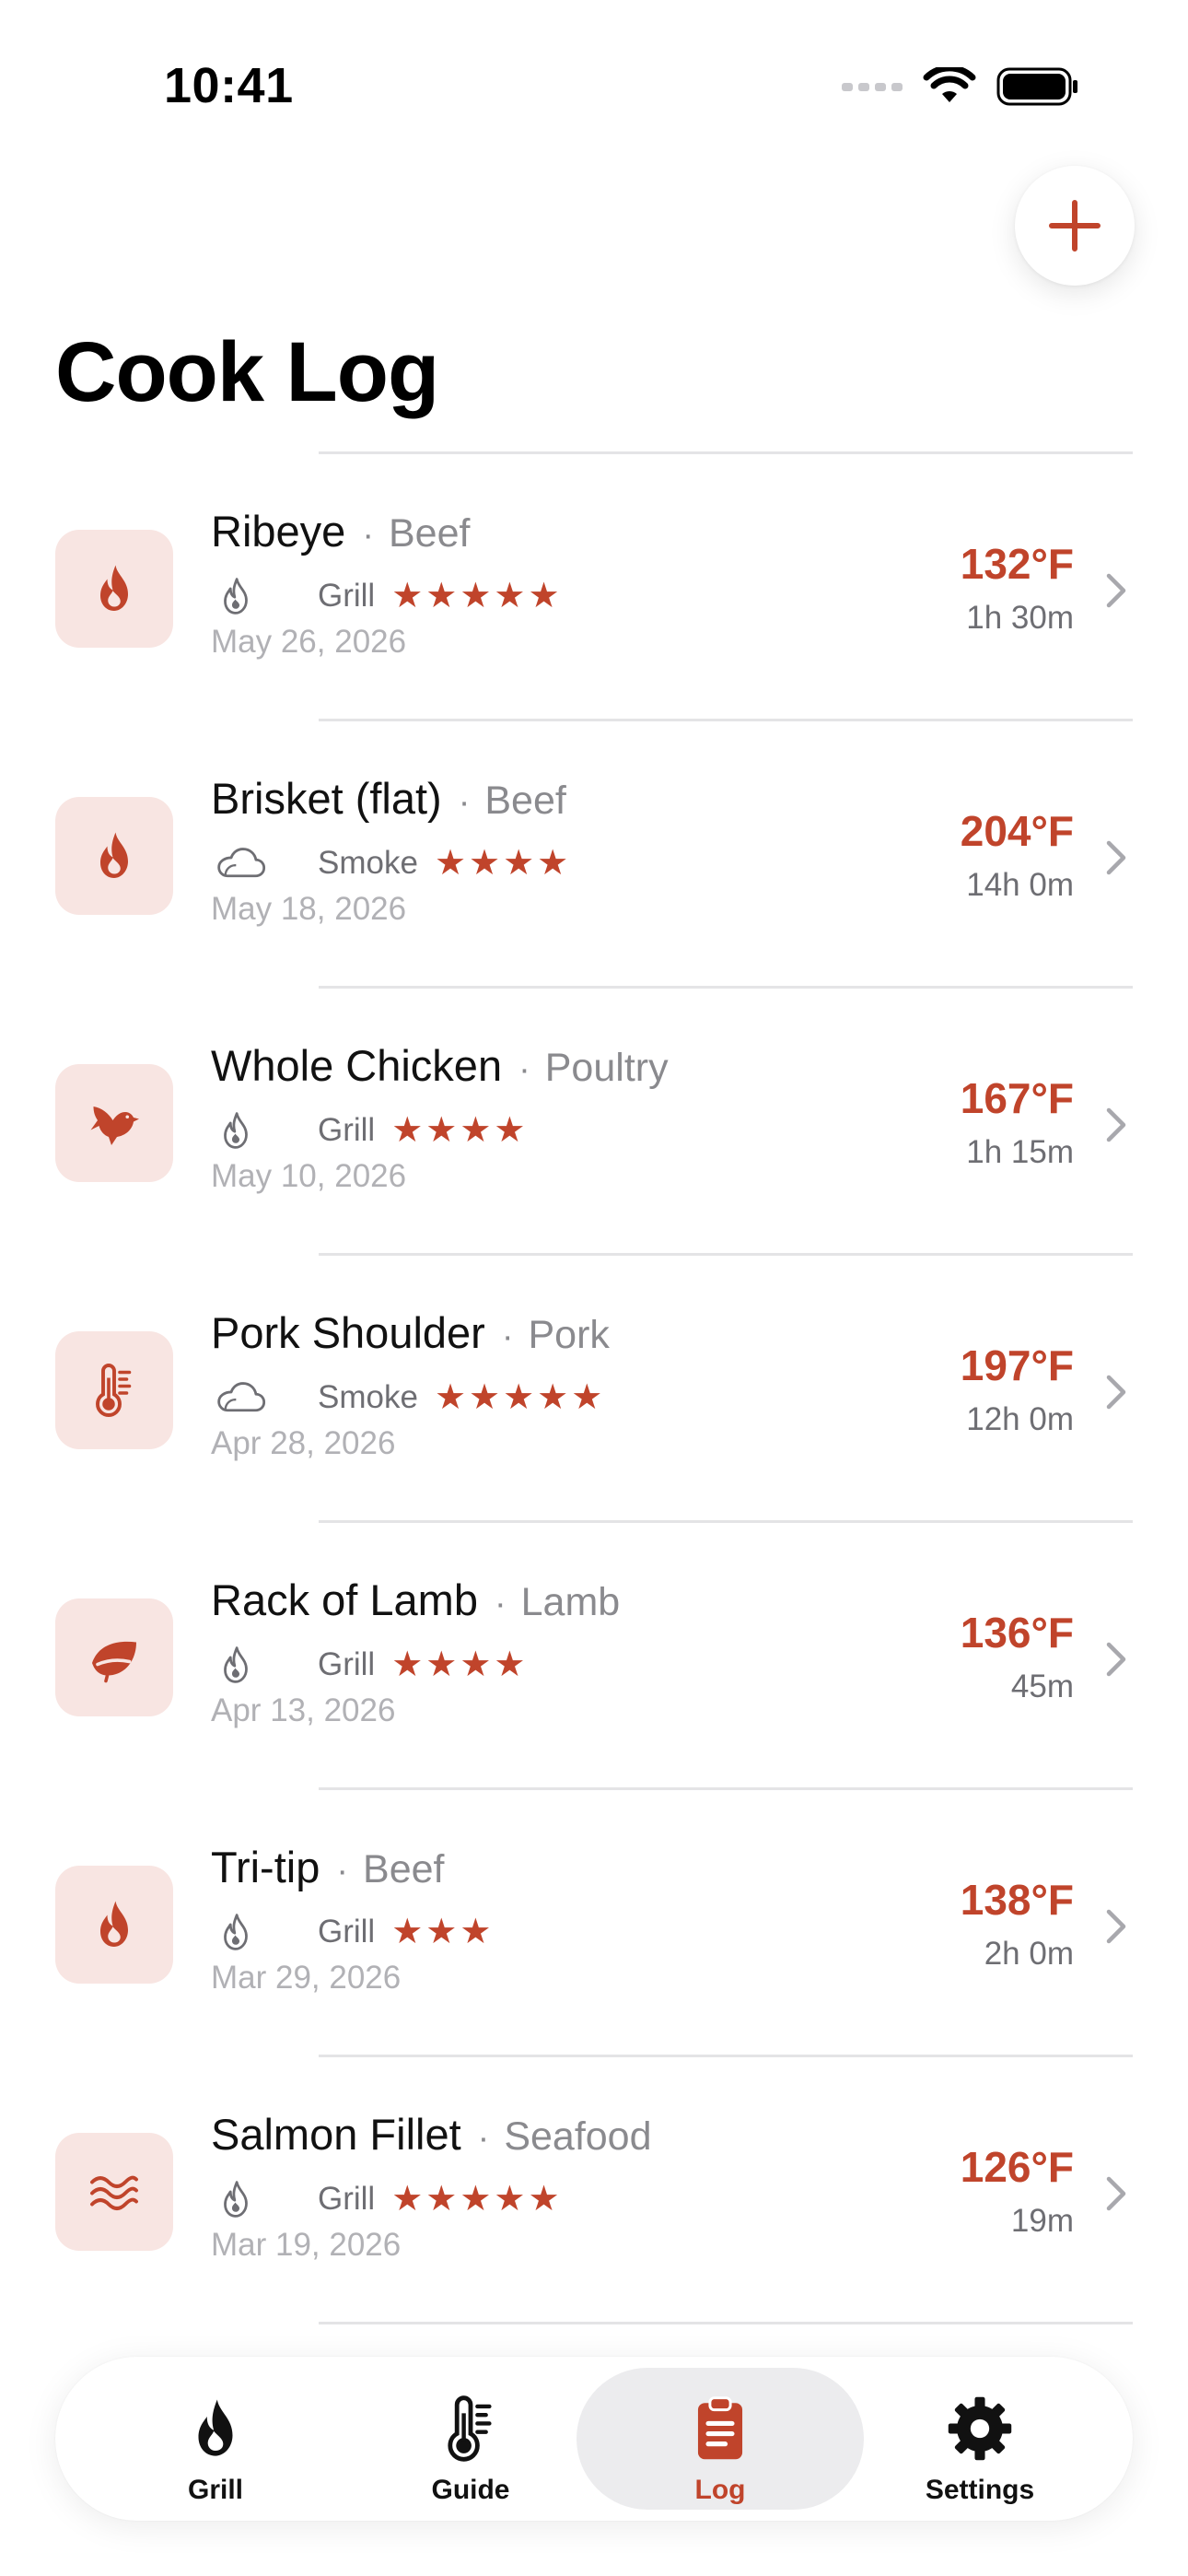 The height and width of the screenshot is (2576, 1188). What do you see at coordinates (340, 531) in the screenshot?
I see `cook-title-line: Ribeye · Beef` at bounding box center [340, 531].